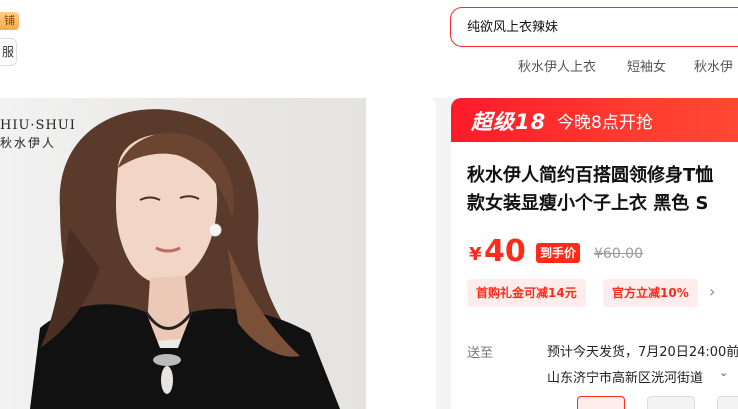 This screenshot has height=409, width=738. Describe the element at coordinates (601, 402) in the screenshot. I see `color-swatch-selected` at that location.